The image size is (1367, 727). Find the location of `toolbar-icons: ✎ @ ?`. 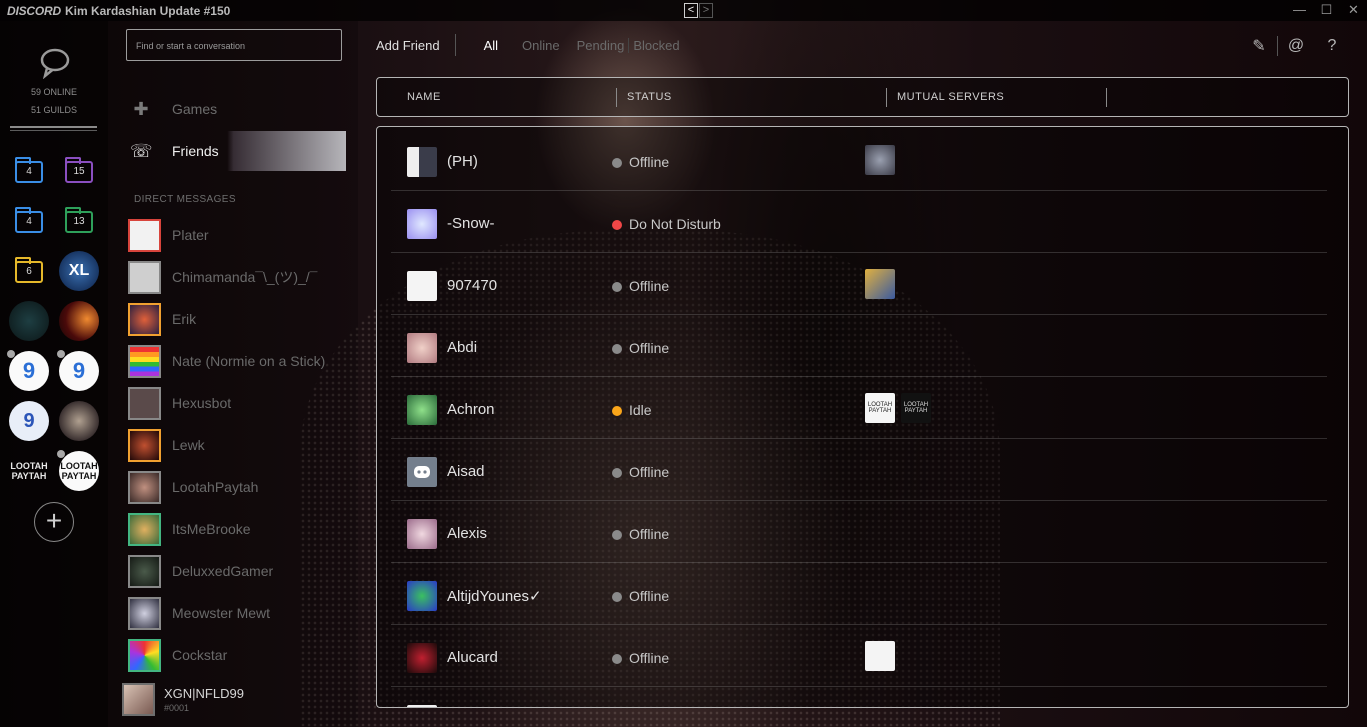

toolbar-icons: ✎ @ ? is located at coordinates (1295, 46).